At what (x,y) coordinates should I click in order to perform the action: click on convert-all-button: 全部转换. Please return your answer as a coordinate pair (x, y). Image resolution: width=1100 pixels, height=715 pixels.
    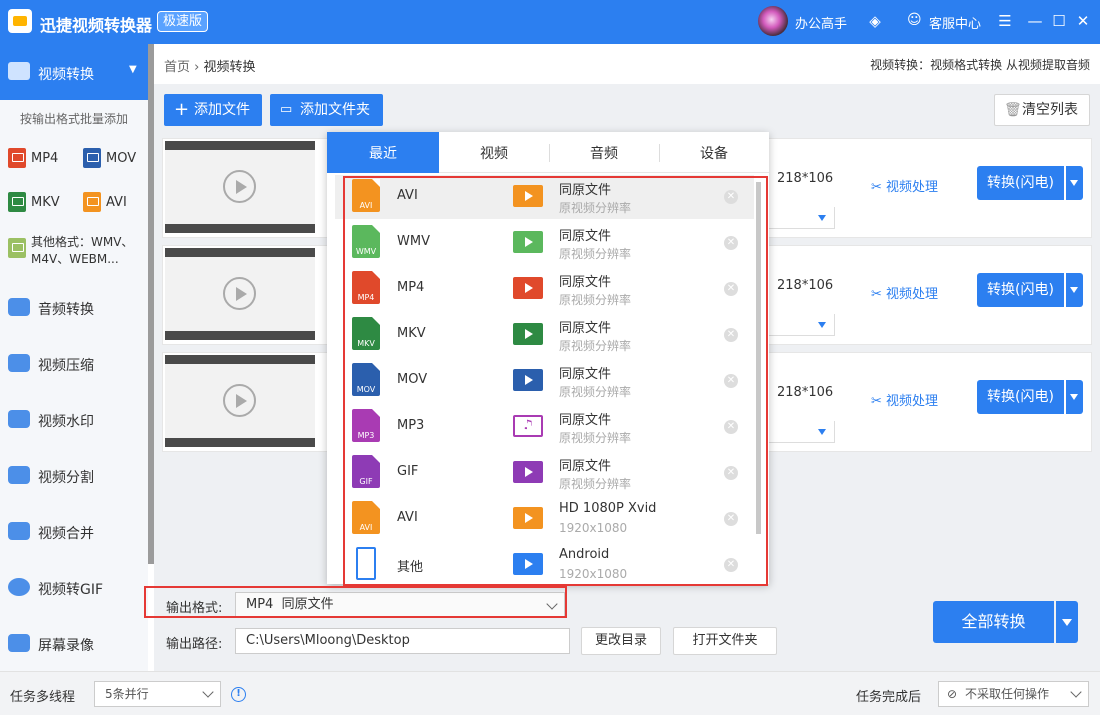
    Looking at the image, I should click on (993, 622).